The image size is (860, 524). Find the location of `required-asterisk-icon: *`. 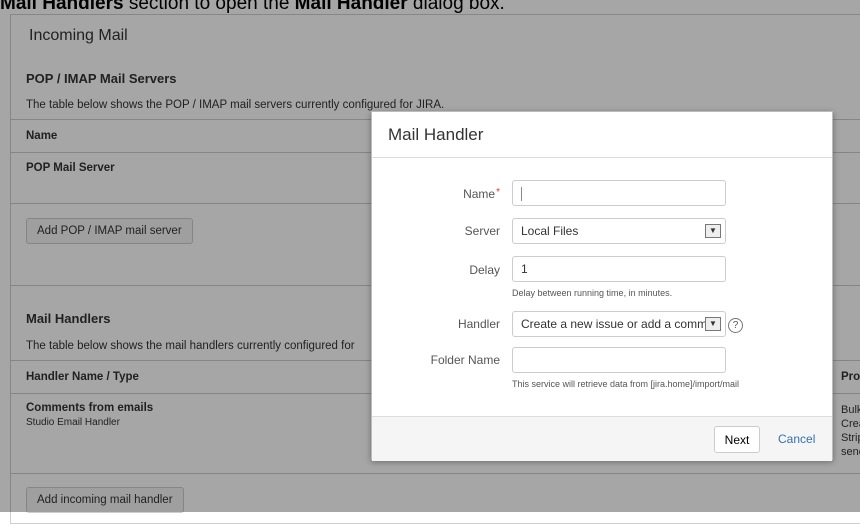

required-asterisk-icon: * is located at coordinates (498, 192).